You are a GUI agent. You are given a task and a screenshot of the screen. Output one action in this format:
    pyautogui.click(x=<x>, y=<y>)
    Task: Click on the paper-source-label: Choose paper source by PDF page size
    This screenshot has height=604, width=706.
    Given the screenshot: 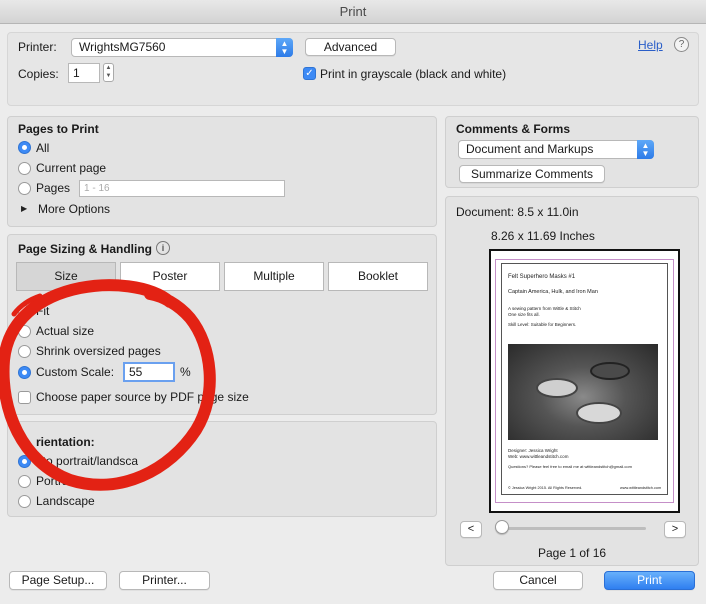 What is the action you would take?
    pyautogui.click(x=142, y=397)
    